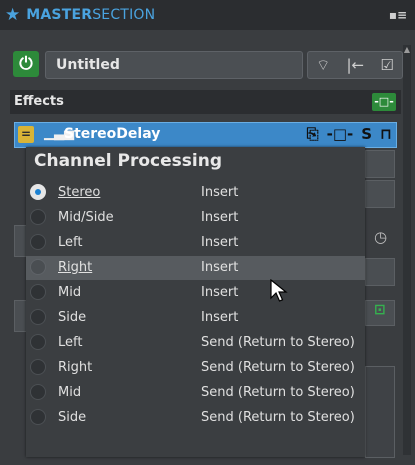 This screenshot has height=465, width=415. I want to click on preset-name-field: Untitled, so click(174, 65).